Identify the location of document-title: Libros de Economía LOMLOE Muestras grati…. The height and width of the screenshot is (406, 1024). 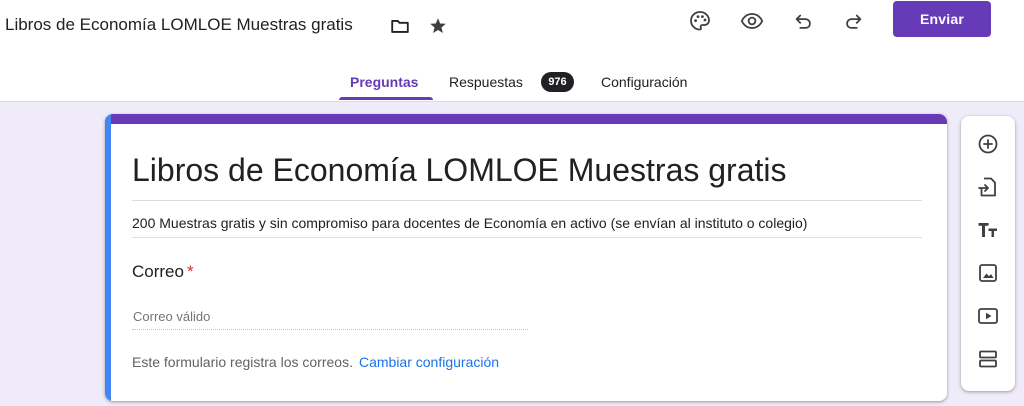
(192, 25).